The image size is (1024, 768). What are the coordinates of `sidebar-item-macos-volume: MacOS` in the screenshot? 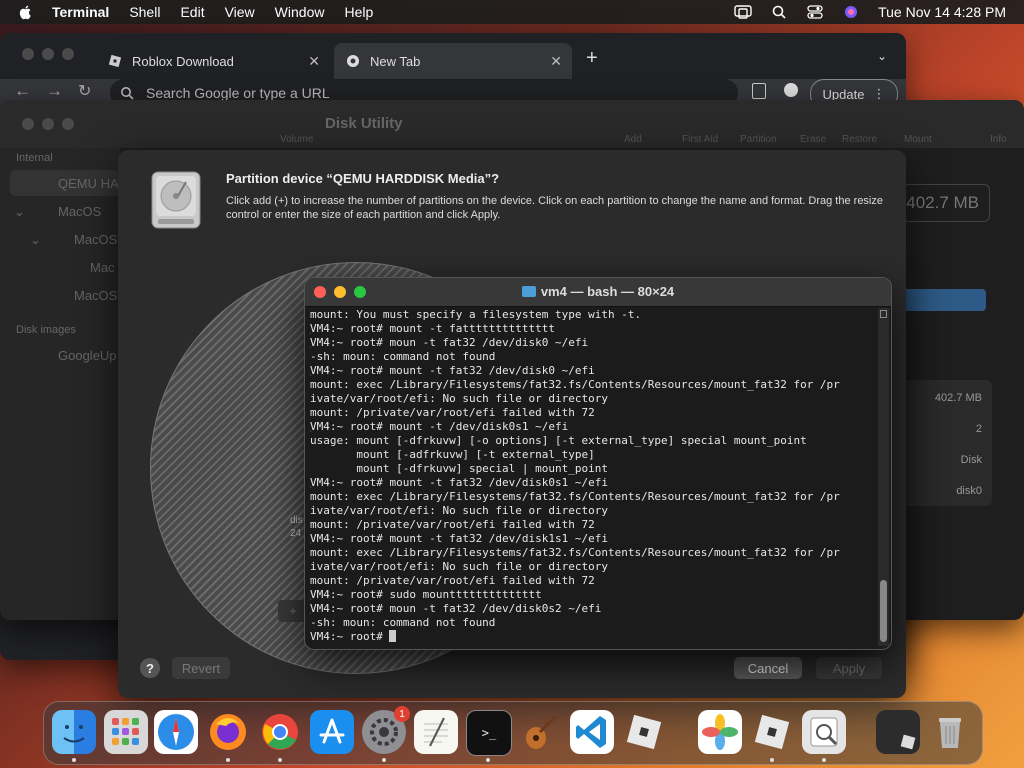 It's located at (95, 239).